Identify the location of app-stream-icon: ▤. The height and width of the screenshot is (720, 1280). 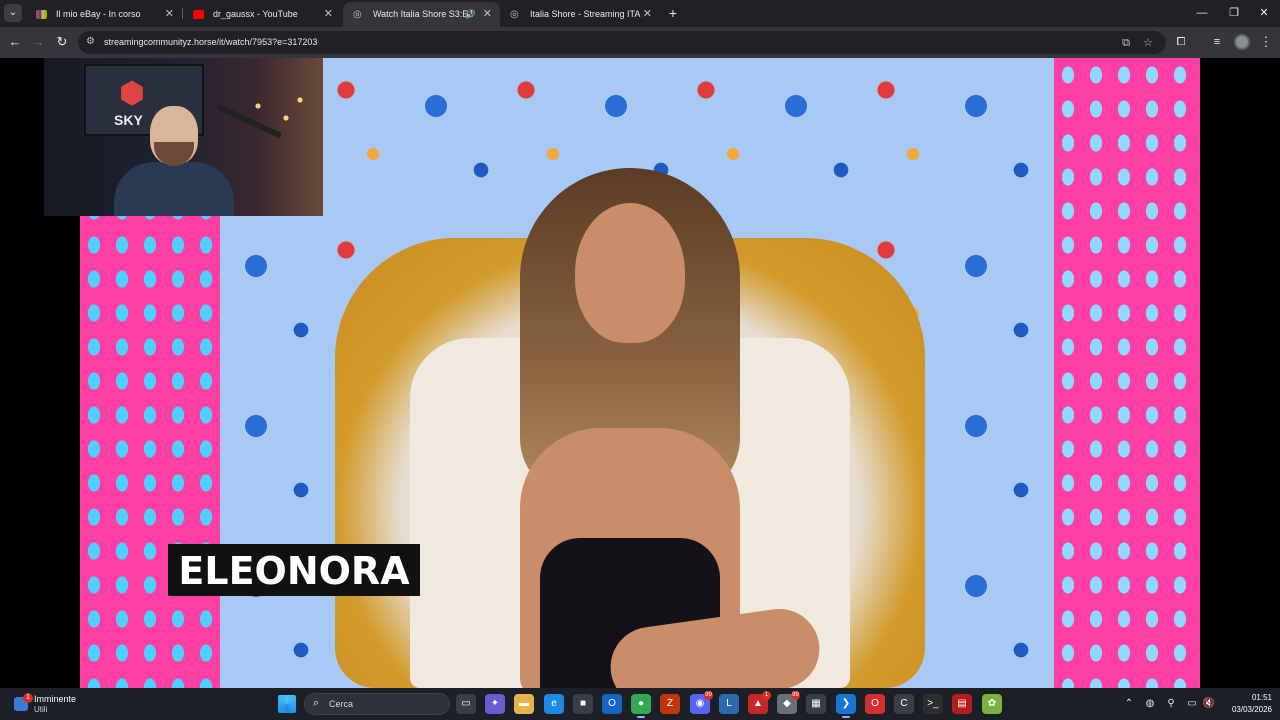
(962, 704).